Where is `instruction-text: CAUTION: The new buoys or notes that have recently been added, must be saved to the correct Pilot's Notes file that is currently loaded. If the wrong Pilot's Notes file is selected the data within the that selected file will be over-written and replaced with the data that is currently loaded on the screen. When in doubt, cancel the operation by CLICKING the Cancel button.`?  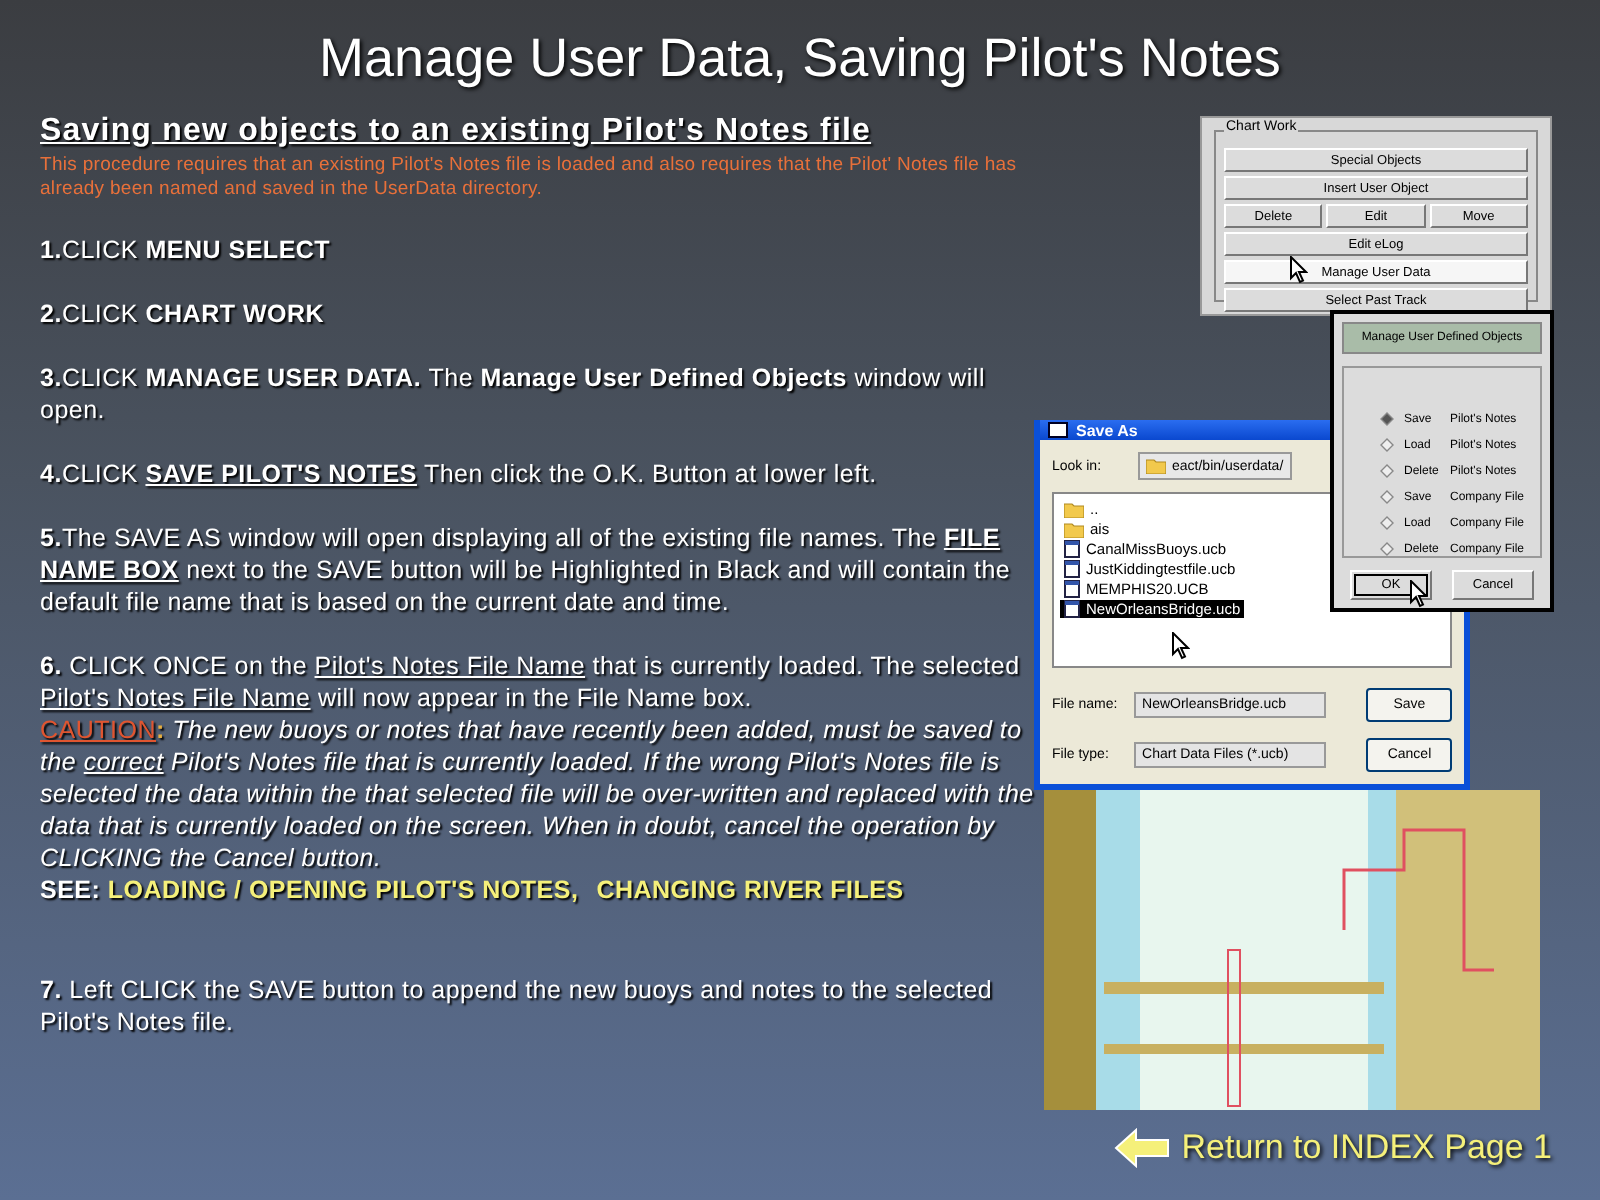
instruction-text: CAUTION: The new buoys or notes that have recently been added, must be saved to the correct Pilot's Notes file that is currently loaded. If the wrong Pilot's Notes file is selected the data within the that selected file will be over-written and replaced with the data that is currently loaded on the screen. When in doubt, cancel the operation by CLICKING the Cancel button. is located at coordinates (538, 794).